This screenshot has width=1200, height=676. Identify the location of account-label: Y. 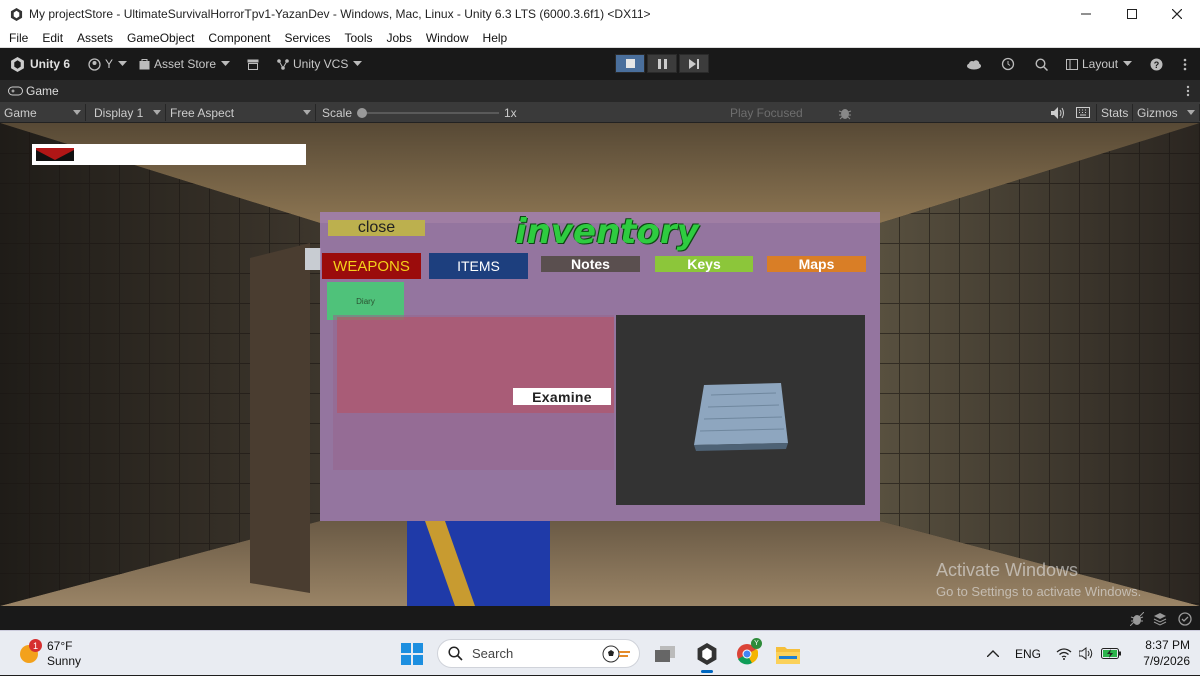
(109, 64).